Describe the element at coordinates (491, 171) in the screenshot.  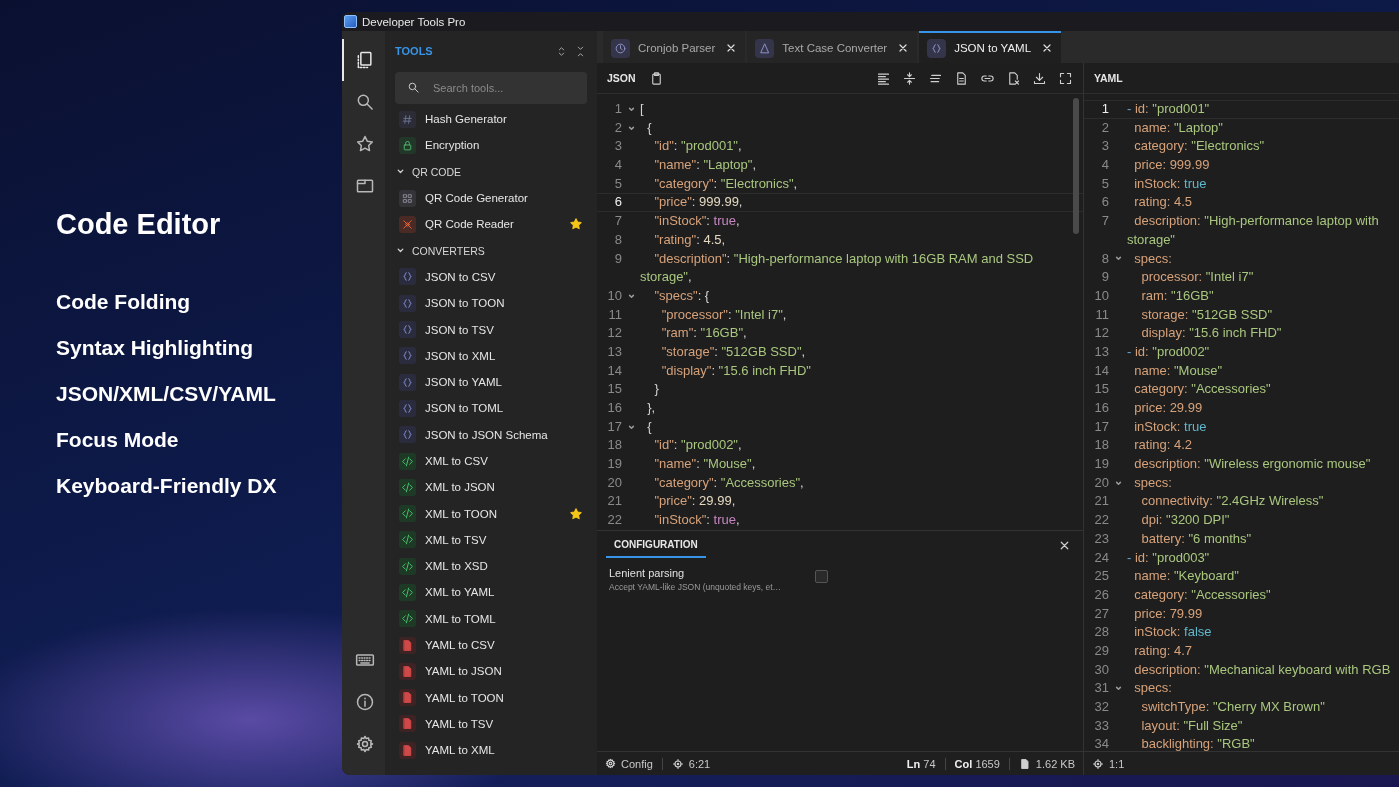
I see `group-header: QR CODE` at that location.